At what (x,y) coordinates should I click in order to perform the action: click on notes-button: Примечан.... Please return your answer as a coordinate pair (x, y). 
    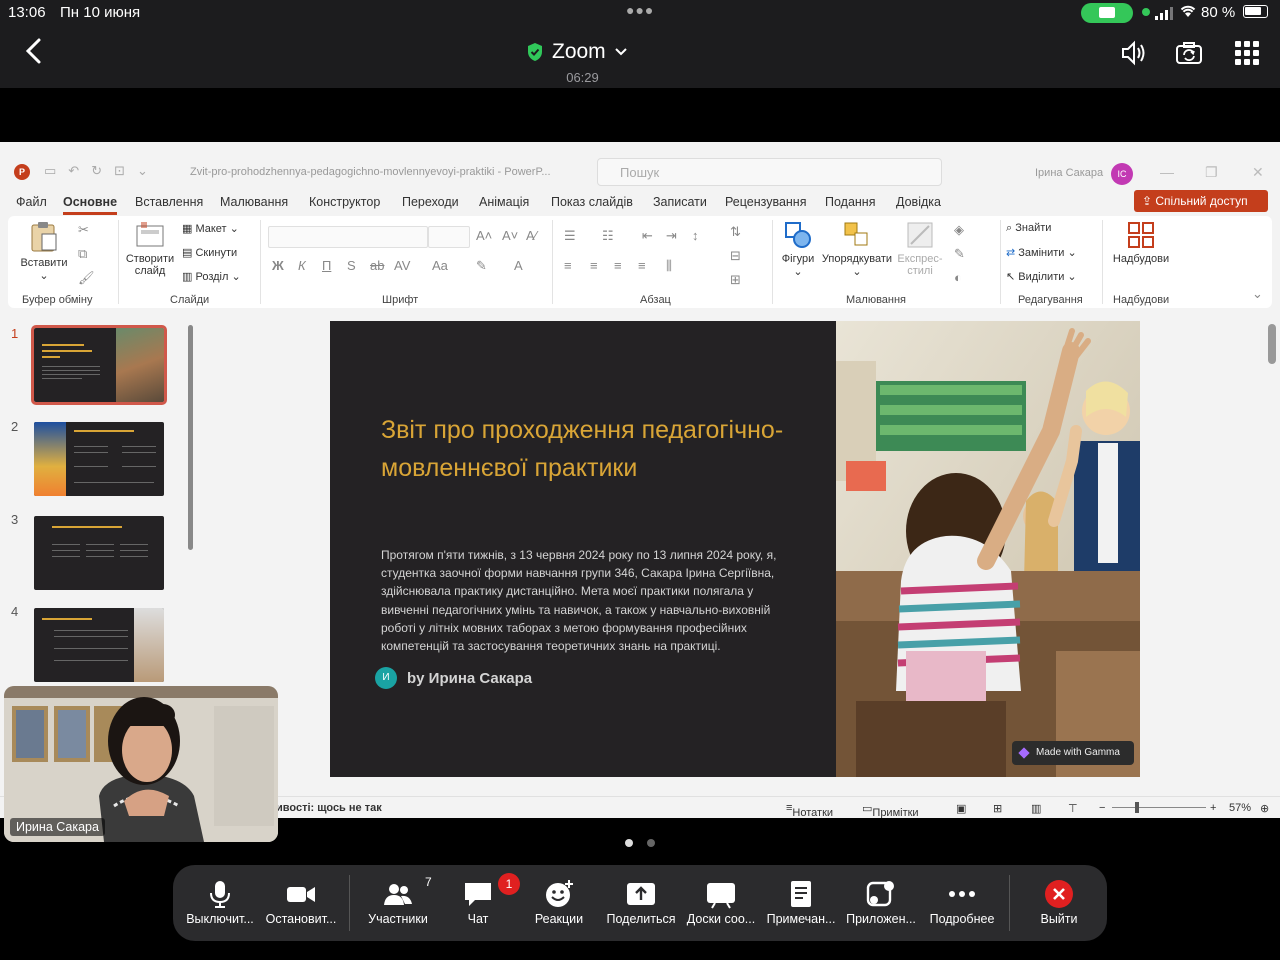
    Looking at the image, I should click on (801, 903).